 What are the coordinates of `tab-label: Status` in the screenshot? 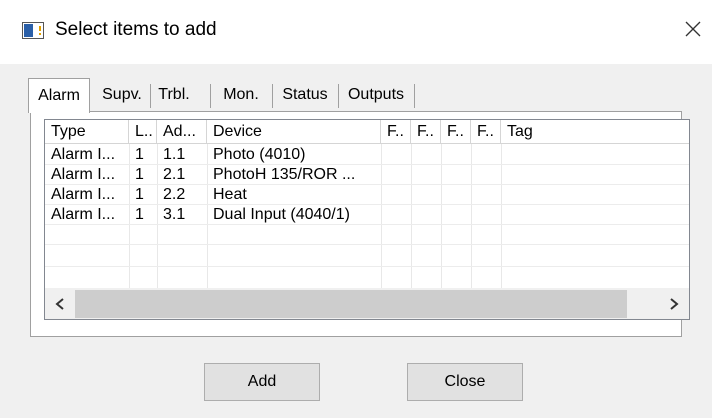 It's located at (305, 94).